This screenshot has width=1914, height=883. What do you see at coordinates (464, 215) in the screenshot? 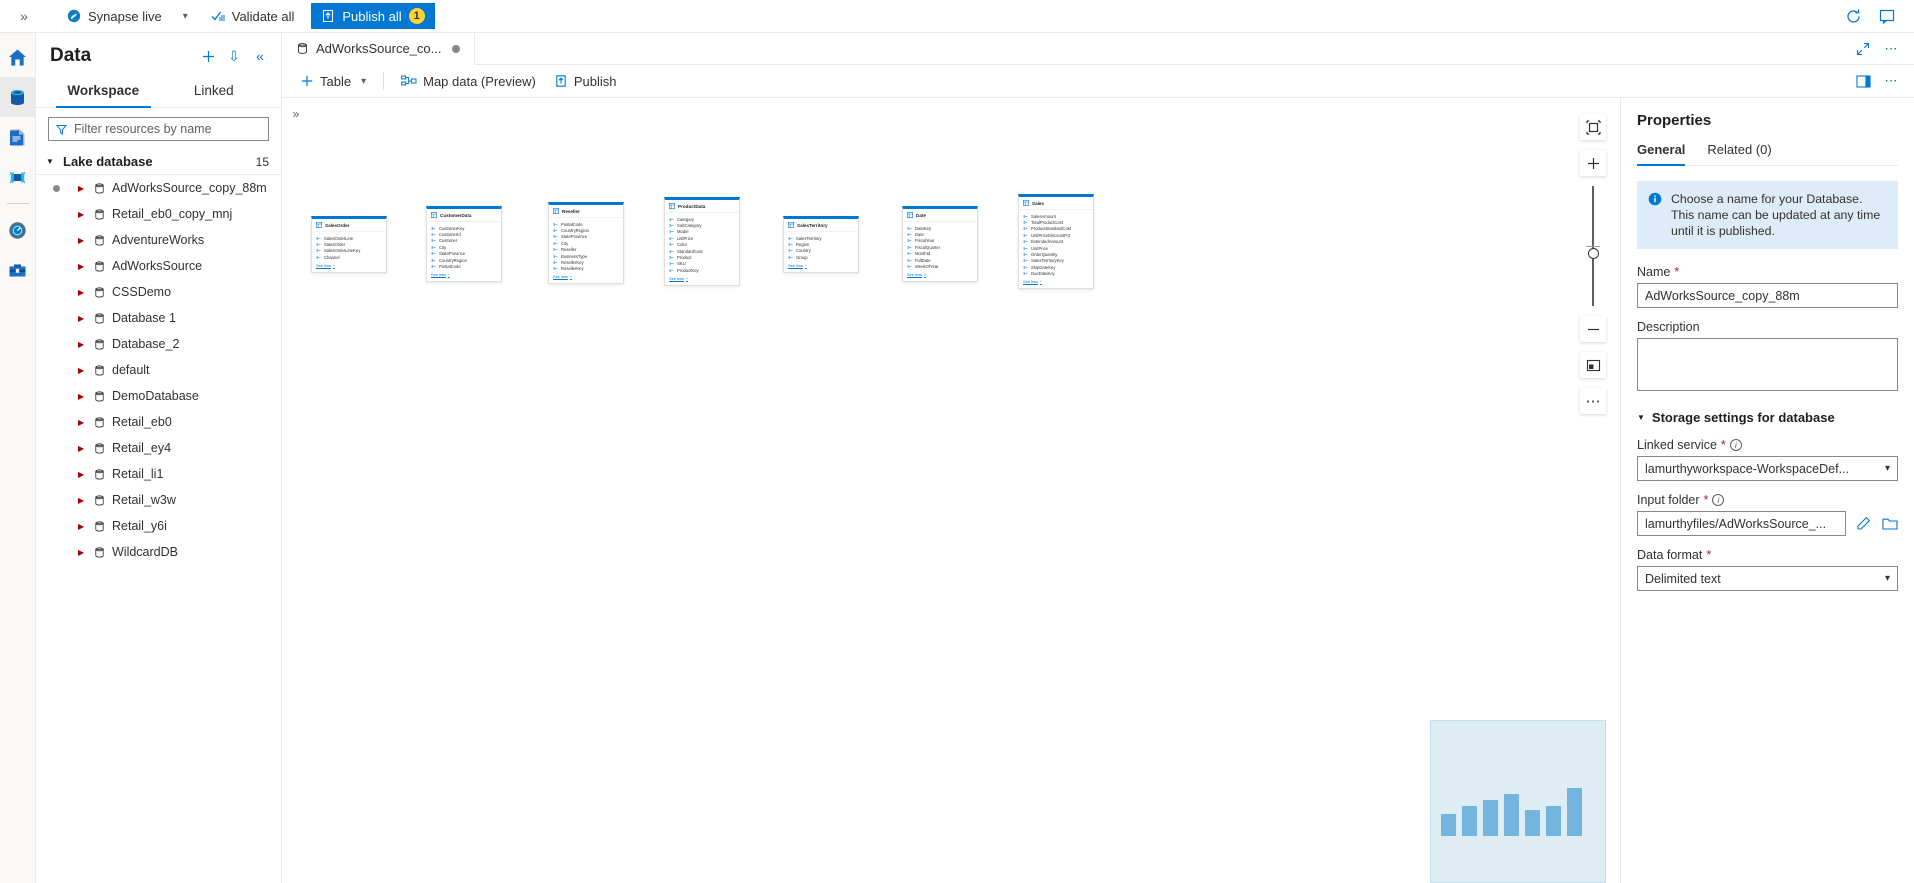
I see `table-card-header: CustomerData` at bounding box center [464, 215].